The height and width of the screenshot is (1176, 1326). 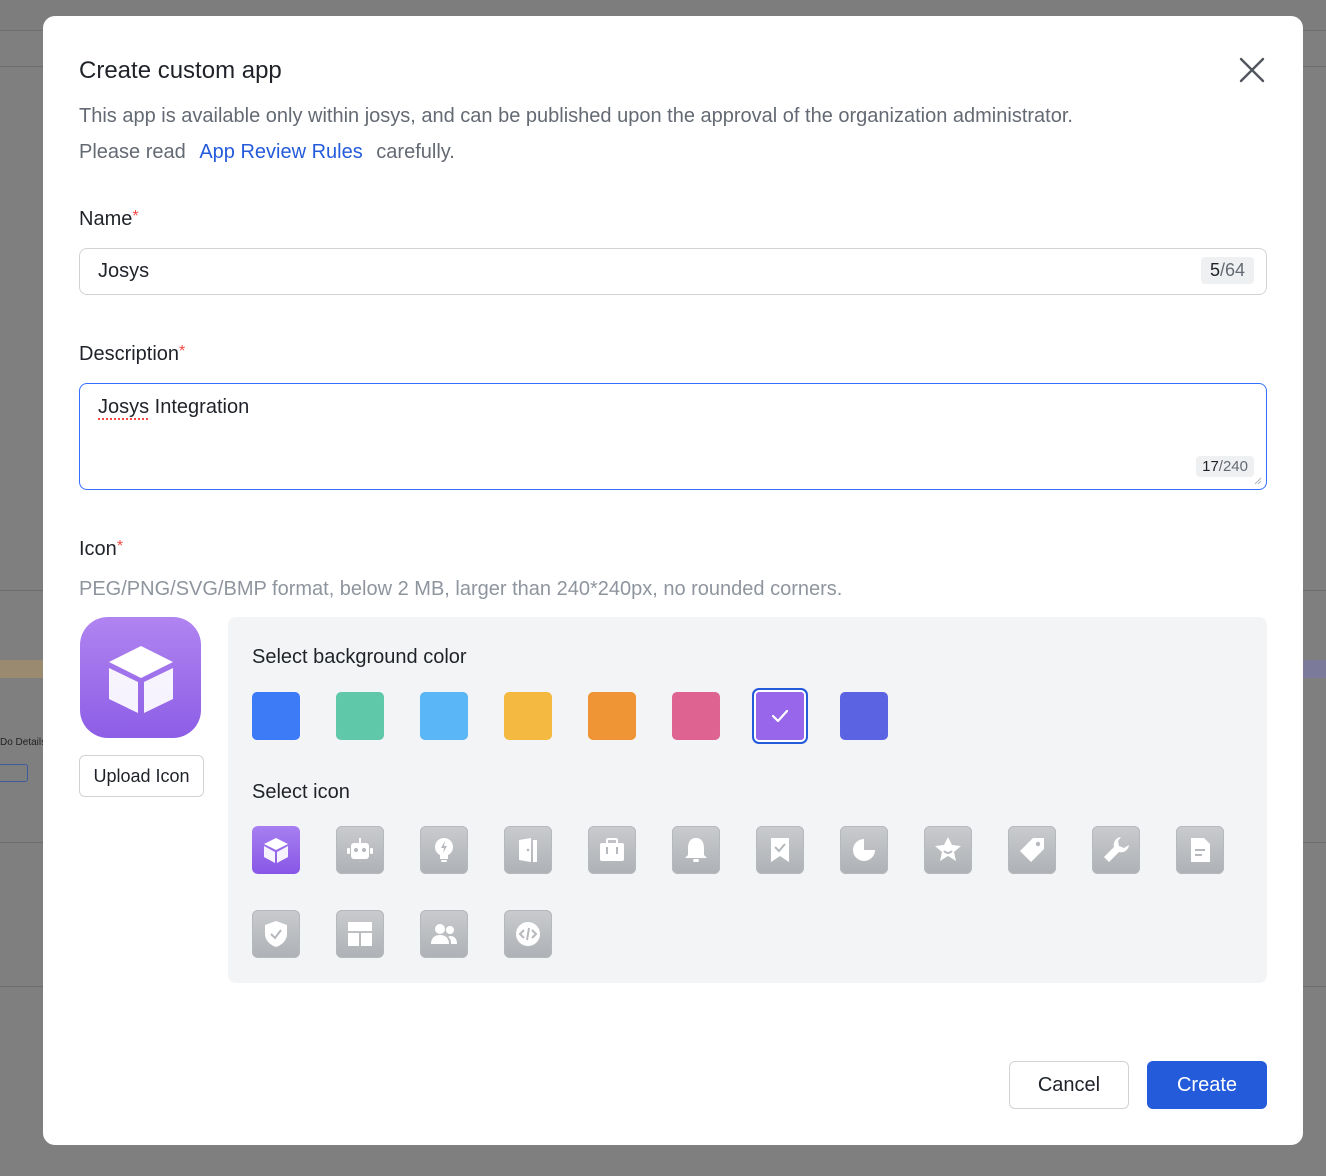 I want to click on color-swatch-yellow, so click(x=528, y=716).